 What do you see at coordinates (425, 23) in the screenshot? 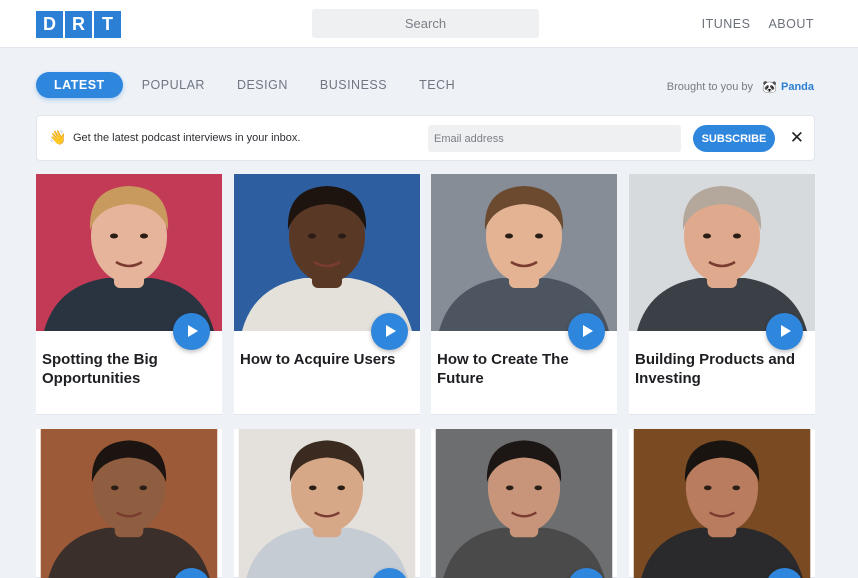
I see `search-input` at bounding box center [425, 23].